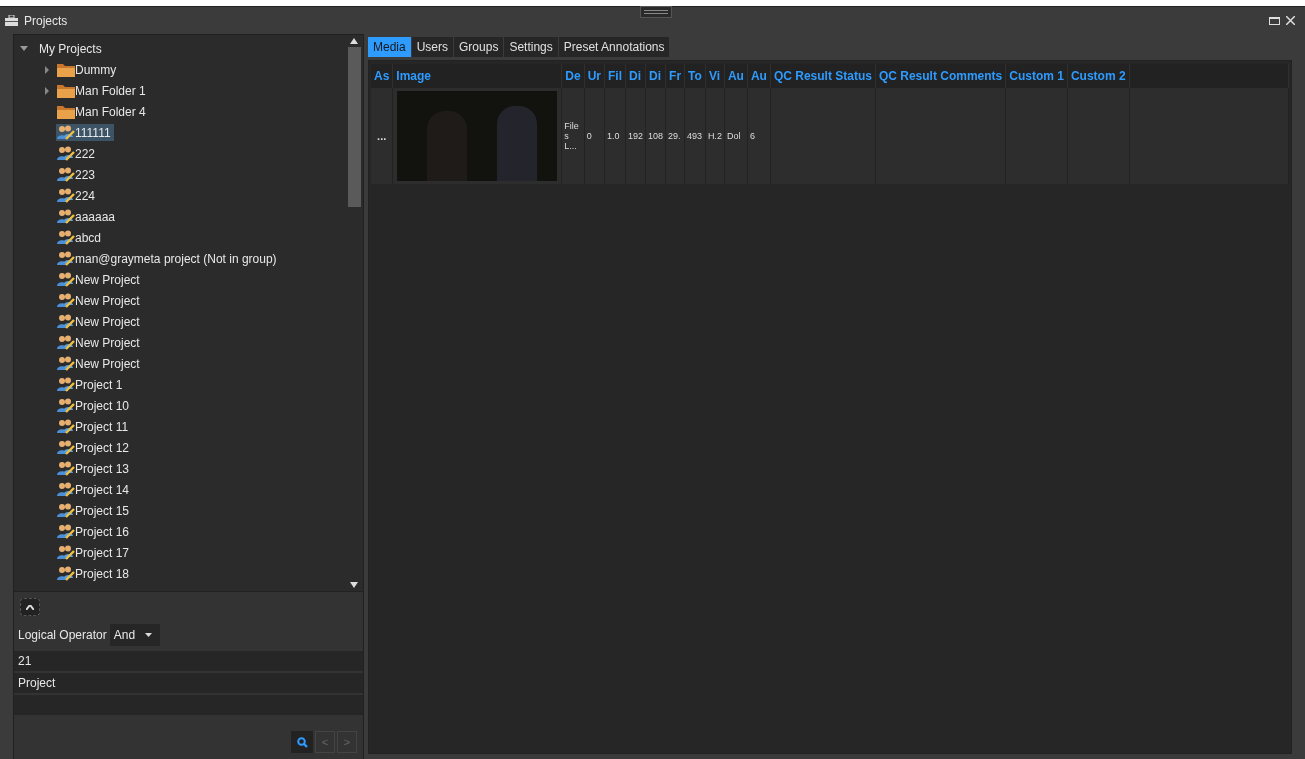 This screenshot has width=1305, height=759. What do you see at coordinates (594, 76) in the screenshot?
I see `column-header: Ur` at bounding box center [594, 76].